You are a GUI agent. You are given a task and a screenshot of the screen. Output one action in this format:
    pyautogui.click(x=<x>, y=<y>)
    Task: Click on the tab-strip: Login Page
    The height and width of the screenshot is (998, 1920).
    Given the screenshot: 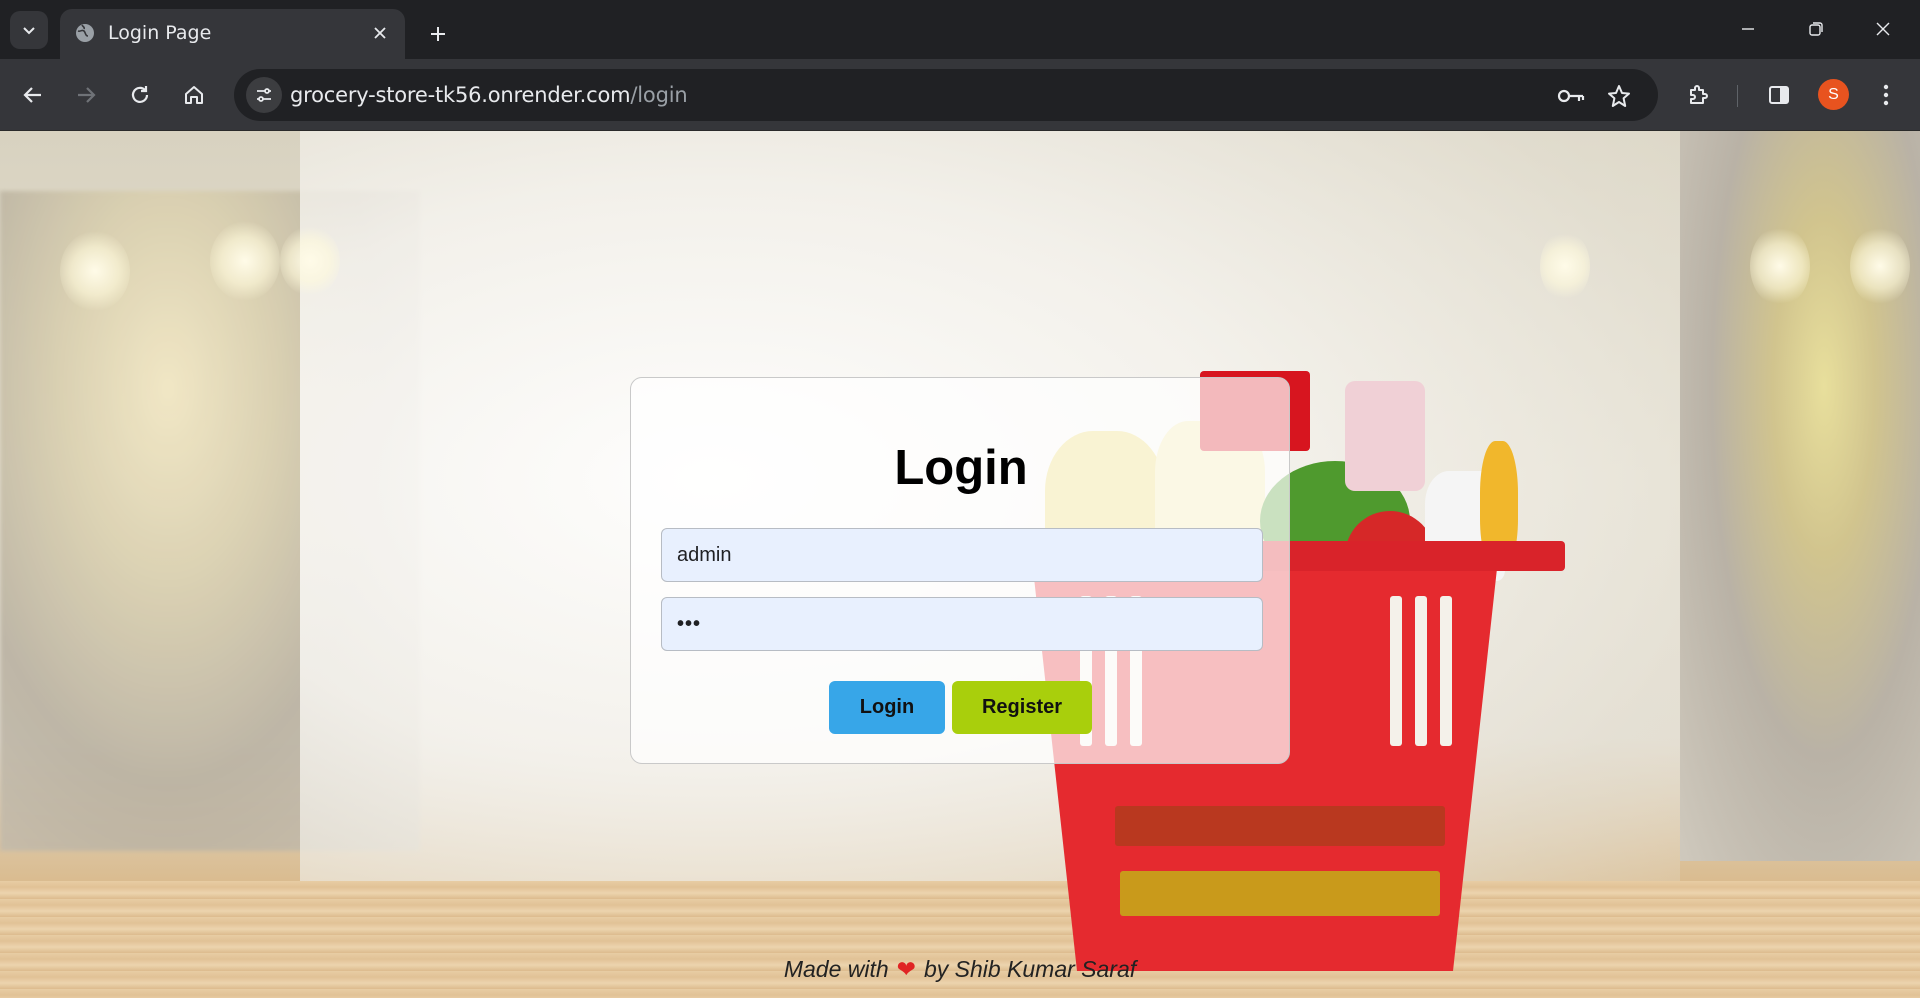 What is the action you would take?
    pyautogui.click(x=960, y=29)
    